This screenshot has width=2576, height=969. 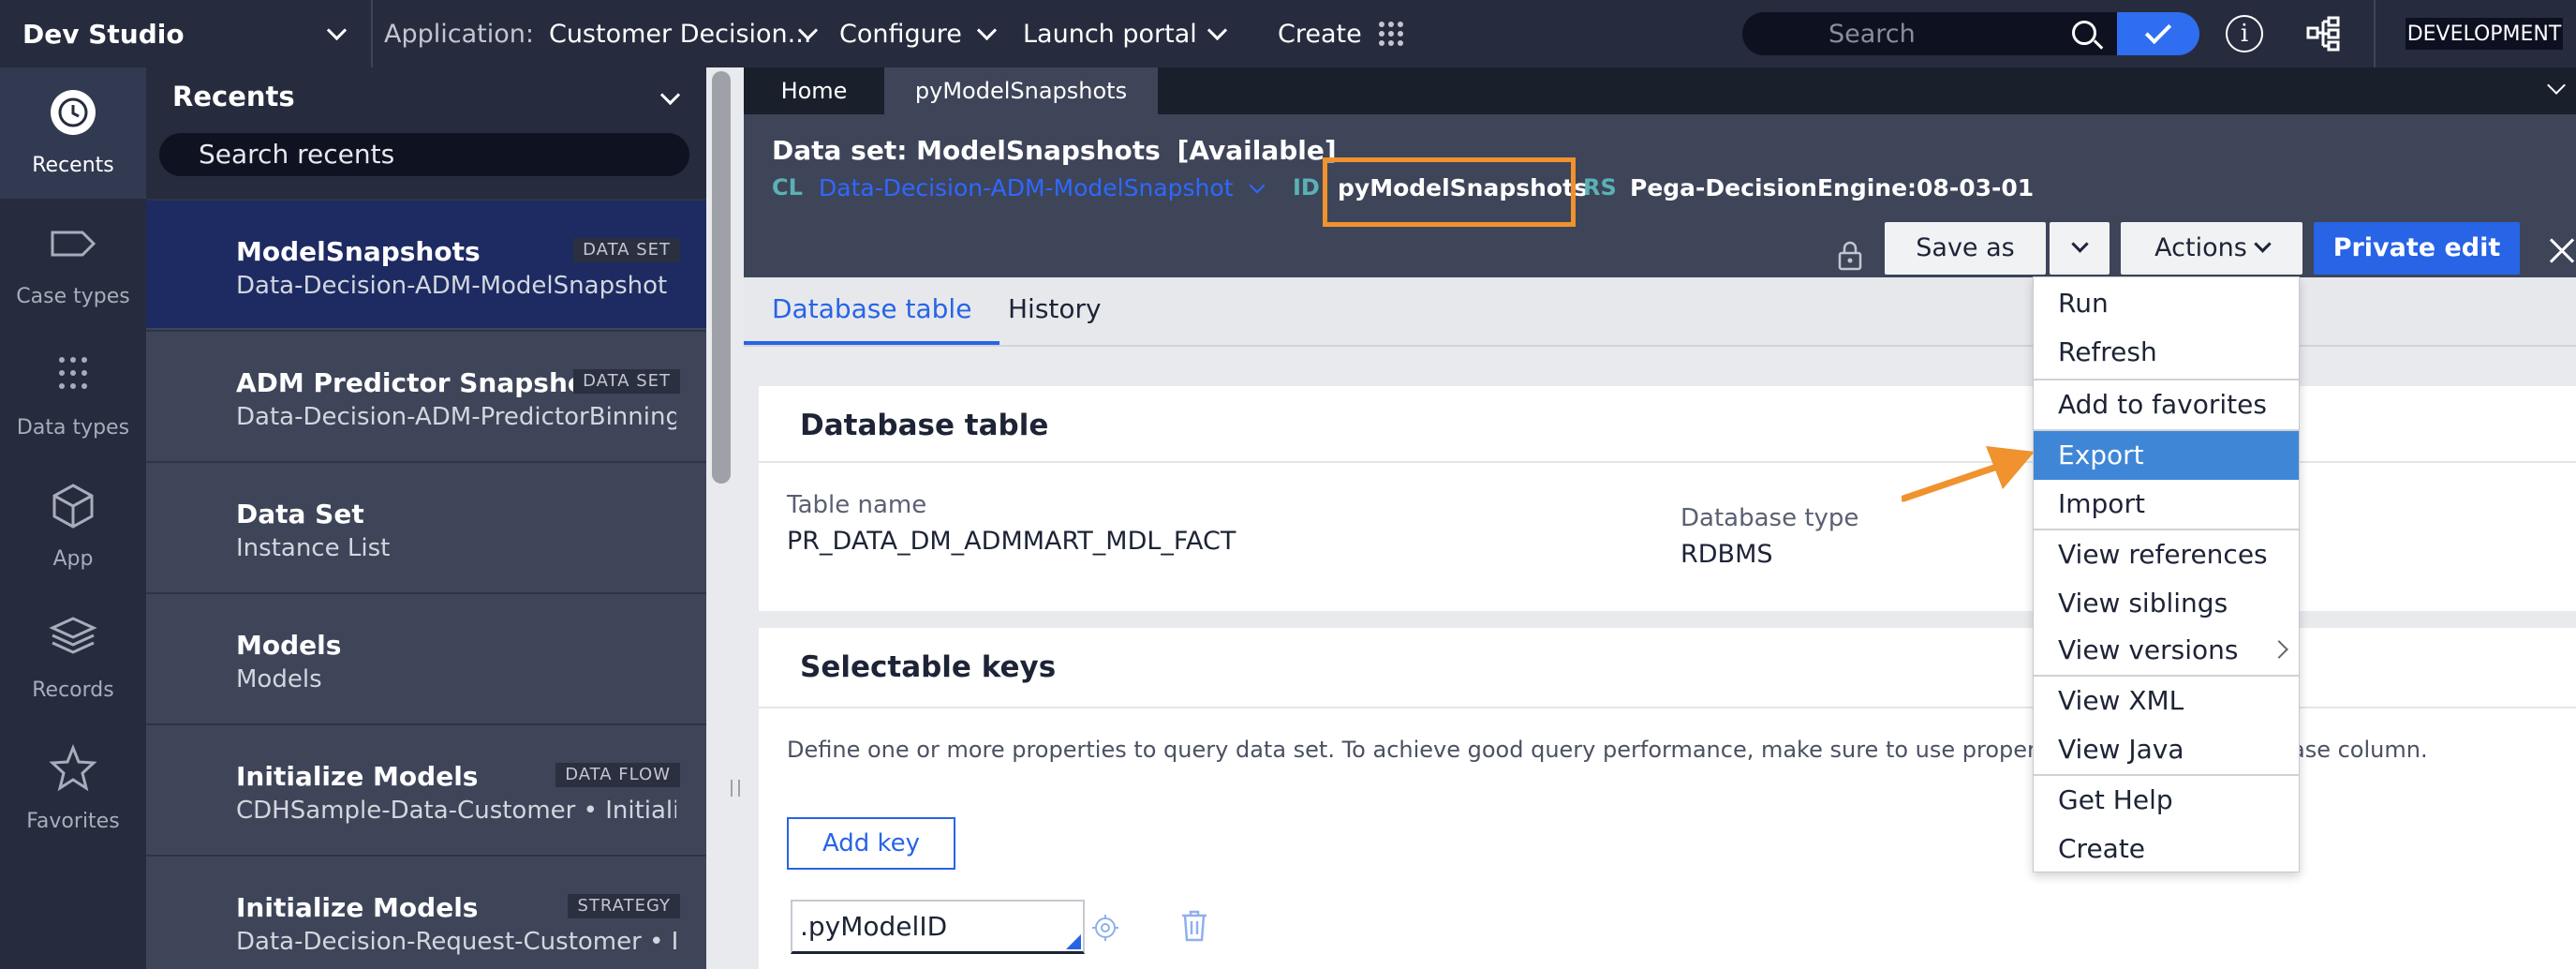 I want to click on search-placeholder: Search, so click(x=1872, y=34).